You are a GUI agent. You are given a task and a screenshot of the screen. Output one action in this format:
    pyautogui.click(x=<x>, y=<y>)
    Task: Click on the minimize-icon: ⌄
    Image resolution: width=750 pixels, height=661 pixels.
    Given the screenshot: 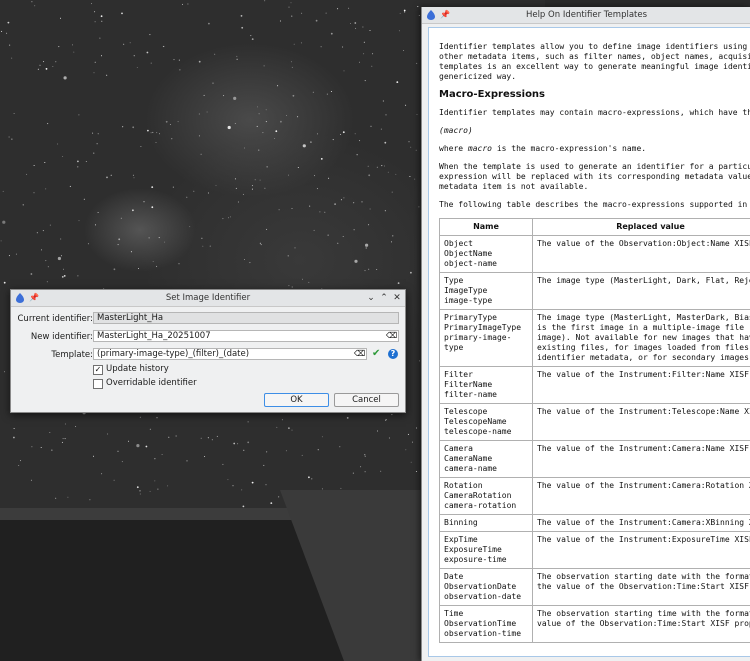 What is the action you would take?
    pyautogui.click(x=371, y=298)
    